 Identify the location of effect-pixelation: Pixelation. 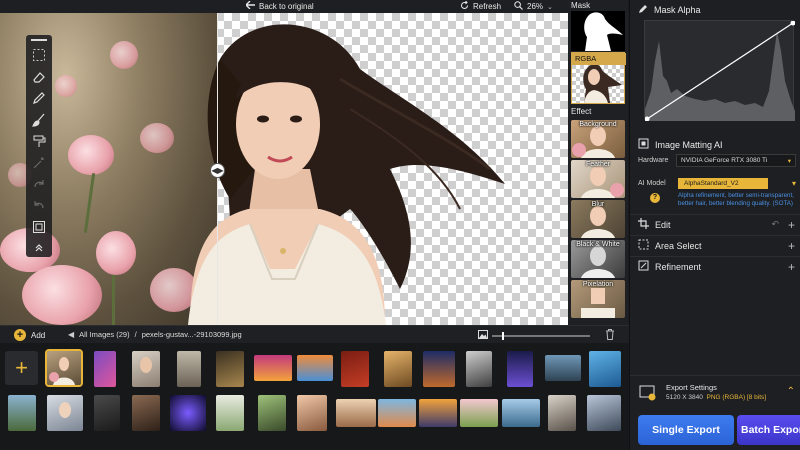
(598, 299).